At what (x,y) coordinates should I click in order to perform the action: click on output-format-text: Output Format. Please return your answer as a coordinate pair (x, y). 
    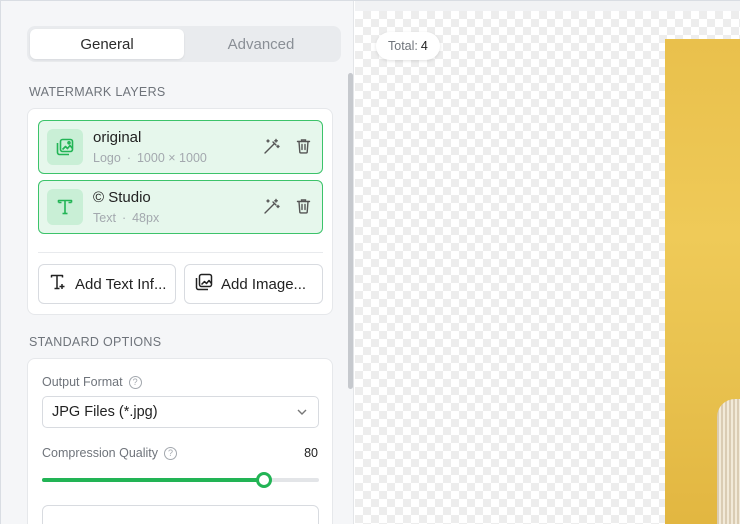
    Looking at the image, I should click on (82, 382).